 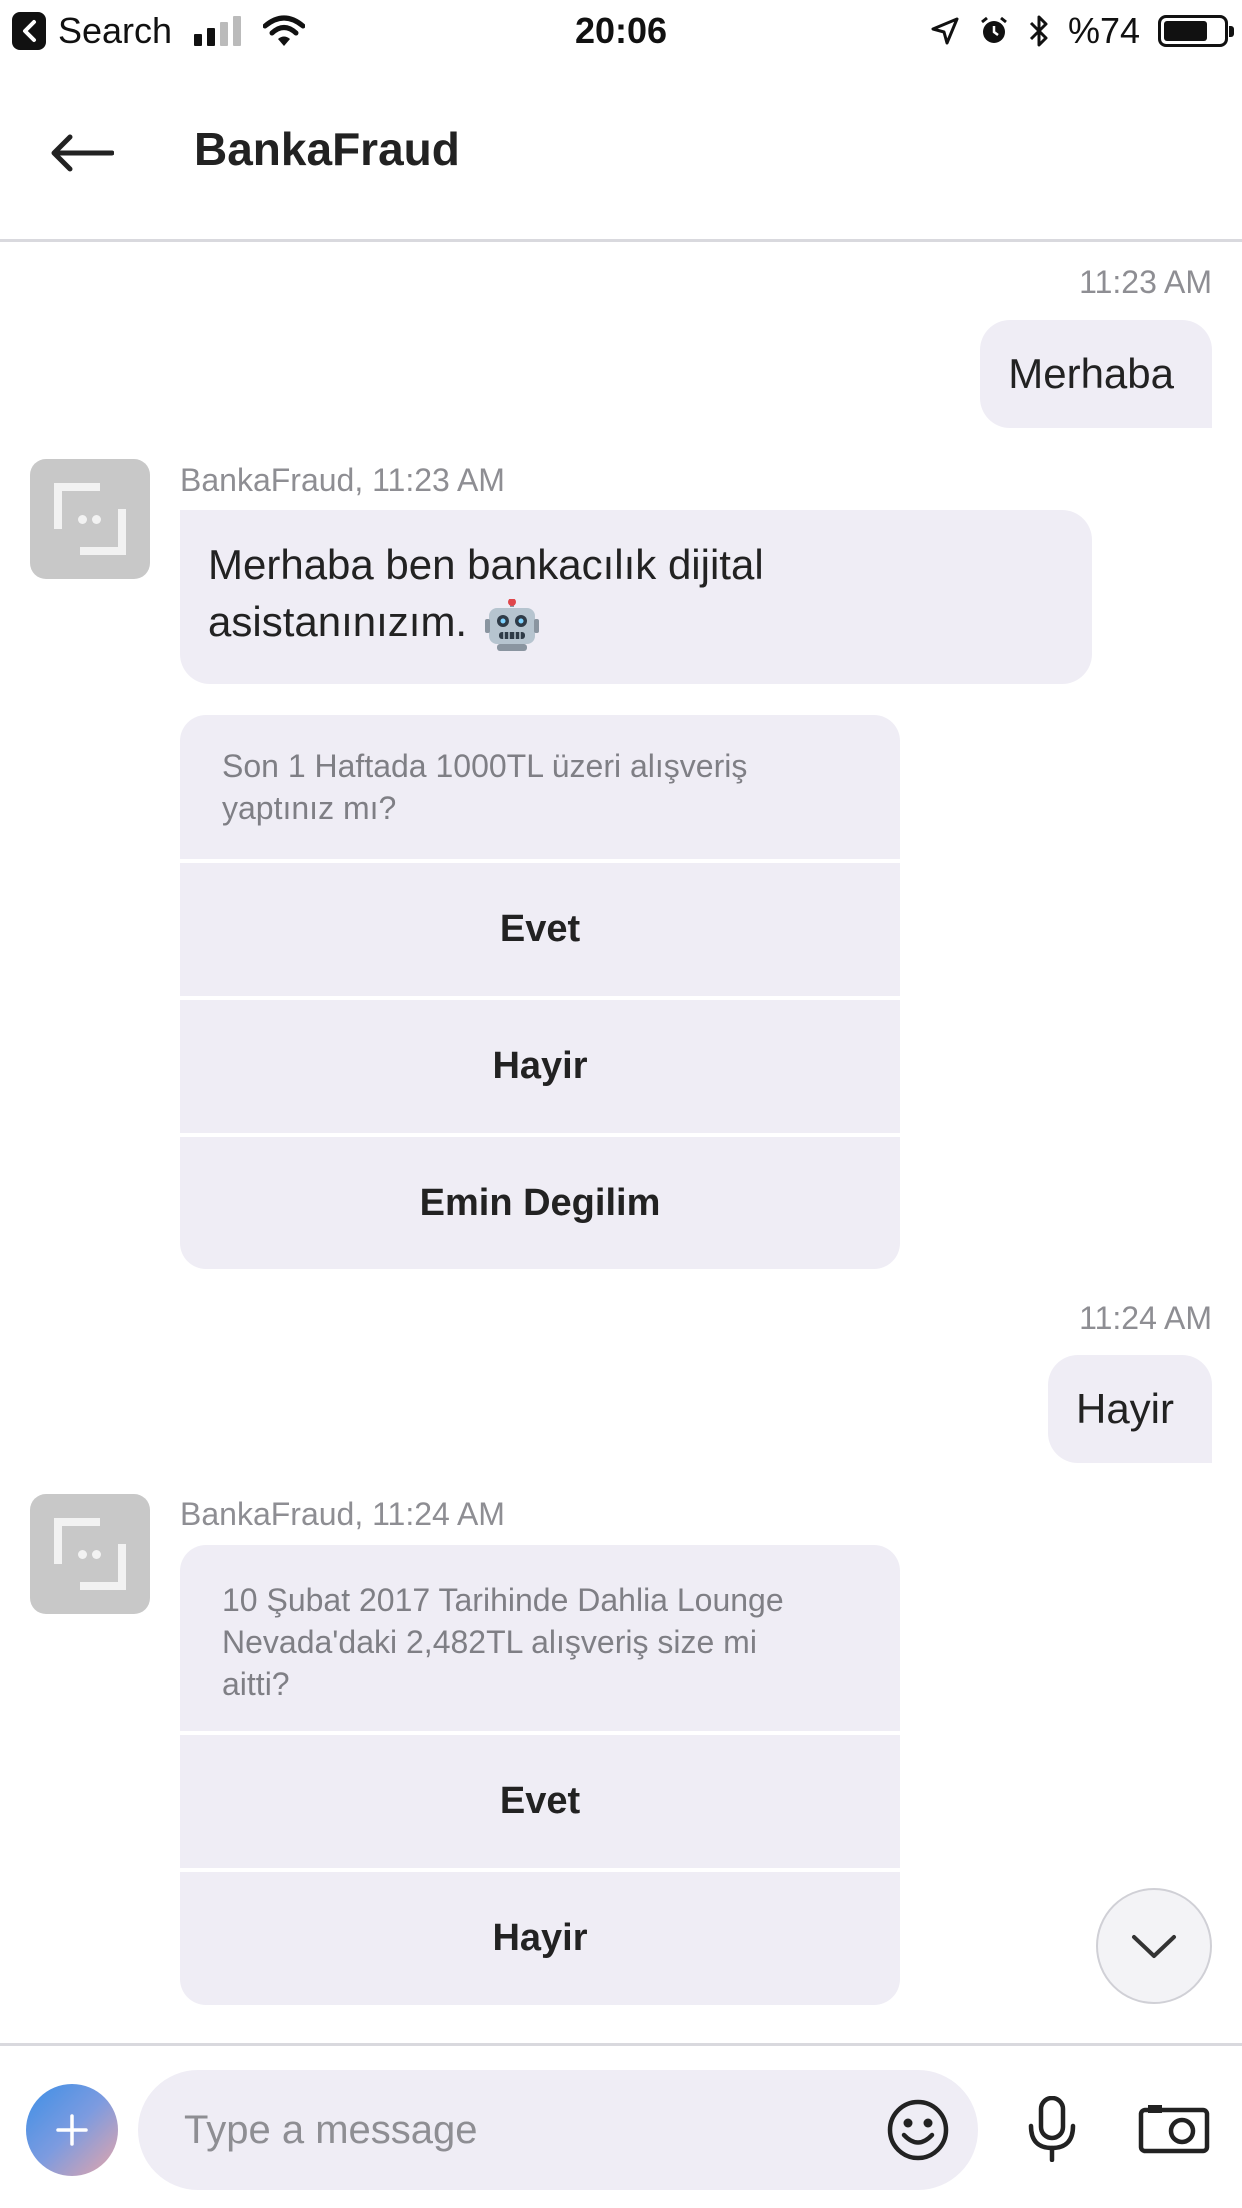 I want to click on outgoing-message-bubble: Hayir, so click(x=1129, y=1409).